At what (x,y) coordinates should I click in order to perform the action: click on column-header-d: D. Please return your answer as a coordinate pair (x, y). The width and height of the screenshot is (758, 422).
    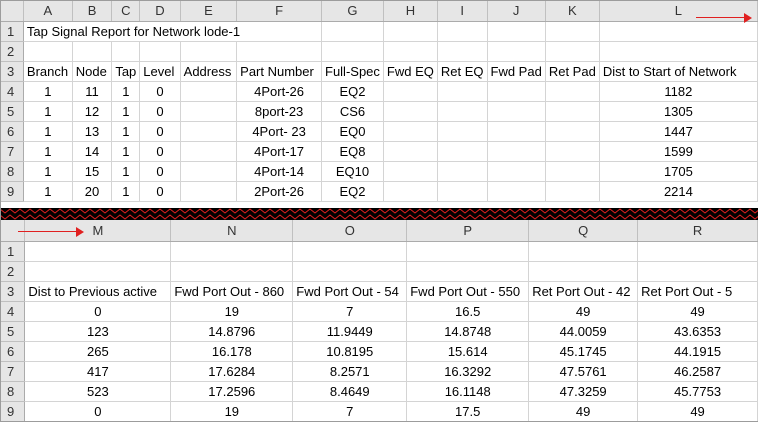
    Looking at the image, I should click on (160, 11).